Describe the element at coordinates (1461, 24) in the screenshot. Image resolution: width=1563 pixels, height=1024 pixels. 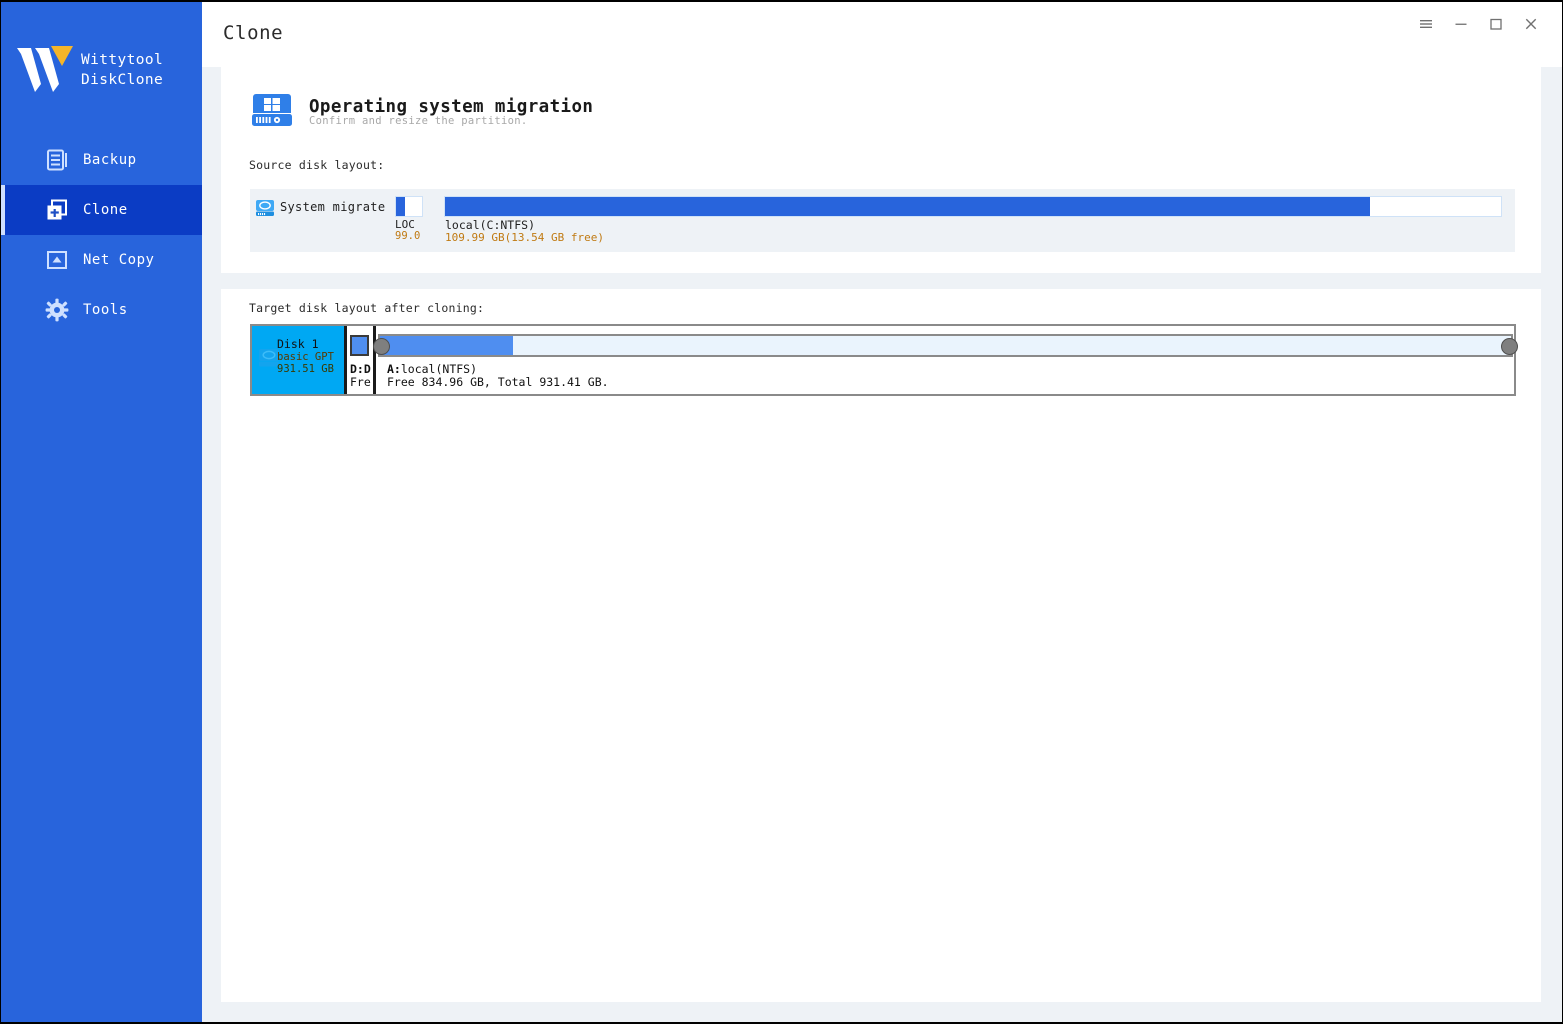
I see `minimize-icon` at that location.